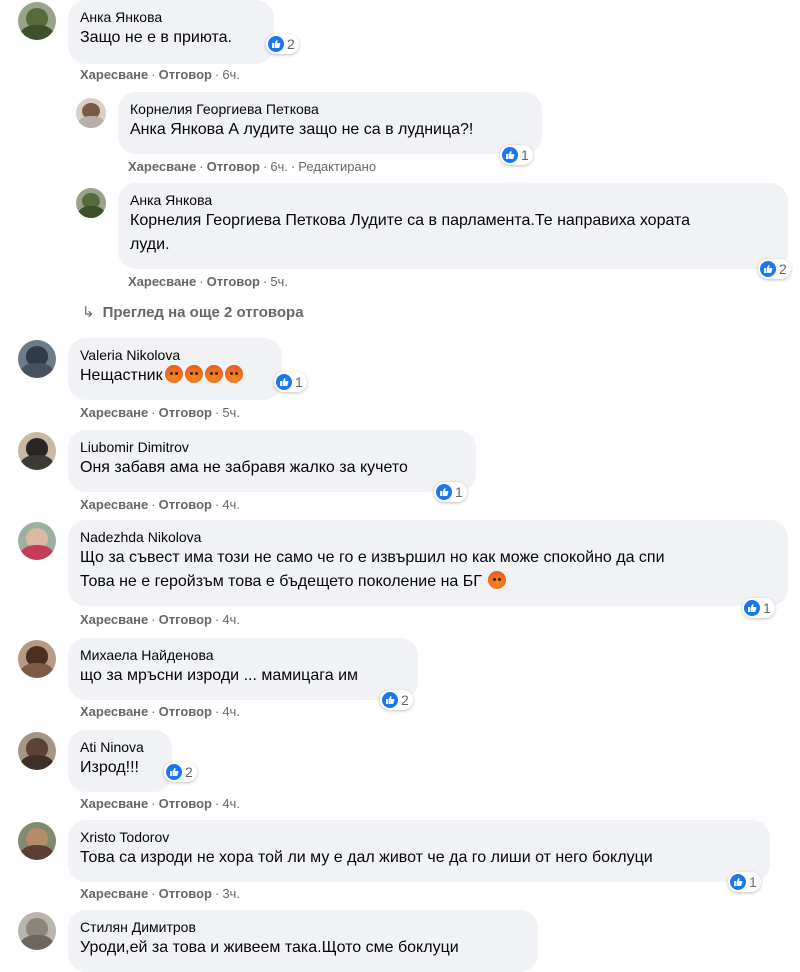 The height and width of the screenshot is (972, 800). Describe the element at coordinates (419, 837) in the screenshot. I see `comment-author: Xristo Todorov` at that location.